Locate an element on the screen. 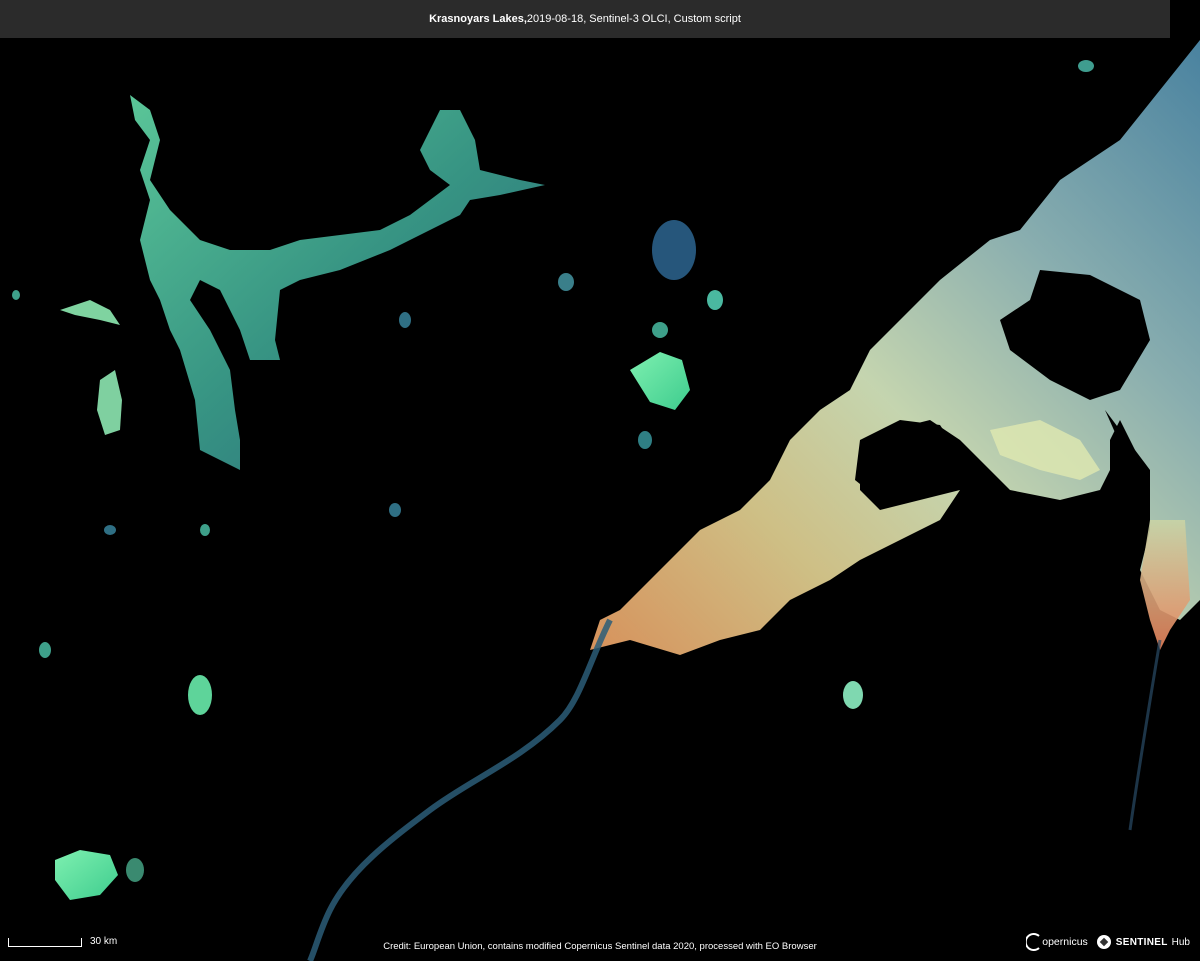 The height and width of the screenshot is (961, 1200). hub-label: Hub is located at coordinates (1180, 942).